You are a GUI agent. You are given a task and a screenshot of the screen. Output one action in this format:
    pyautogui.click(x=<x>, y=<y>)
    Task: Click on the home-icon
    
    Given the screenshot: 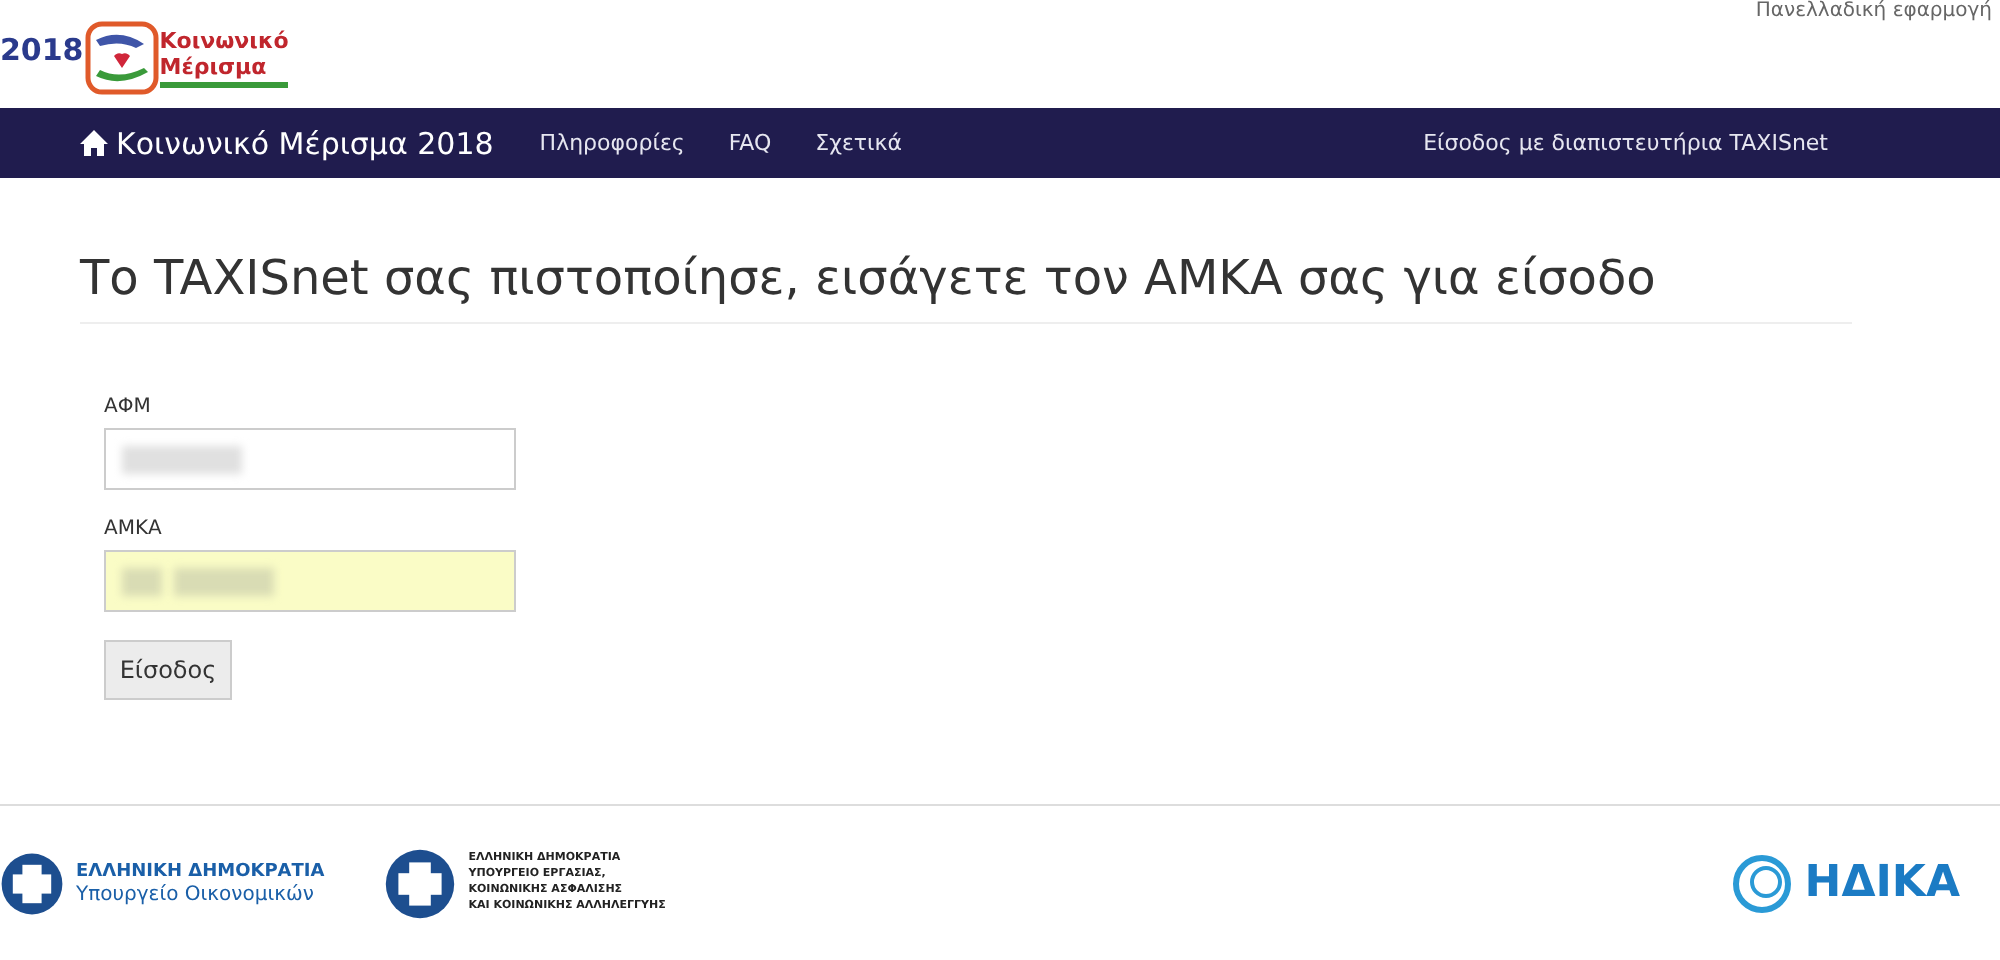 What is the action you would take?
    pyautogui.click(x=94, y=143)
    